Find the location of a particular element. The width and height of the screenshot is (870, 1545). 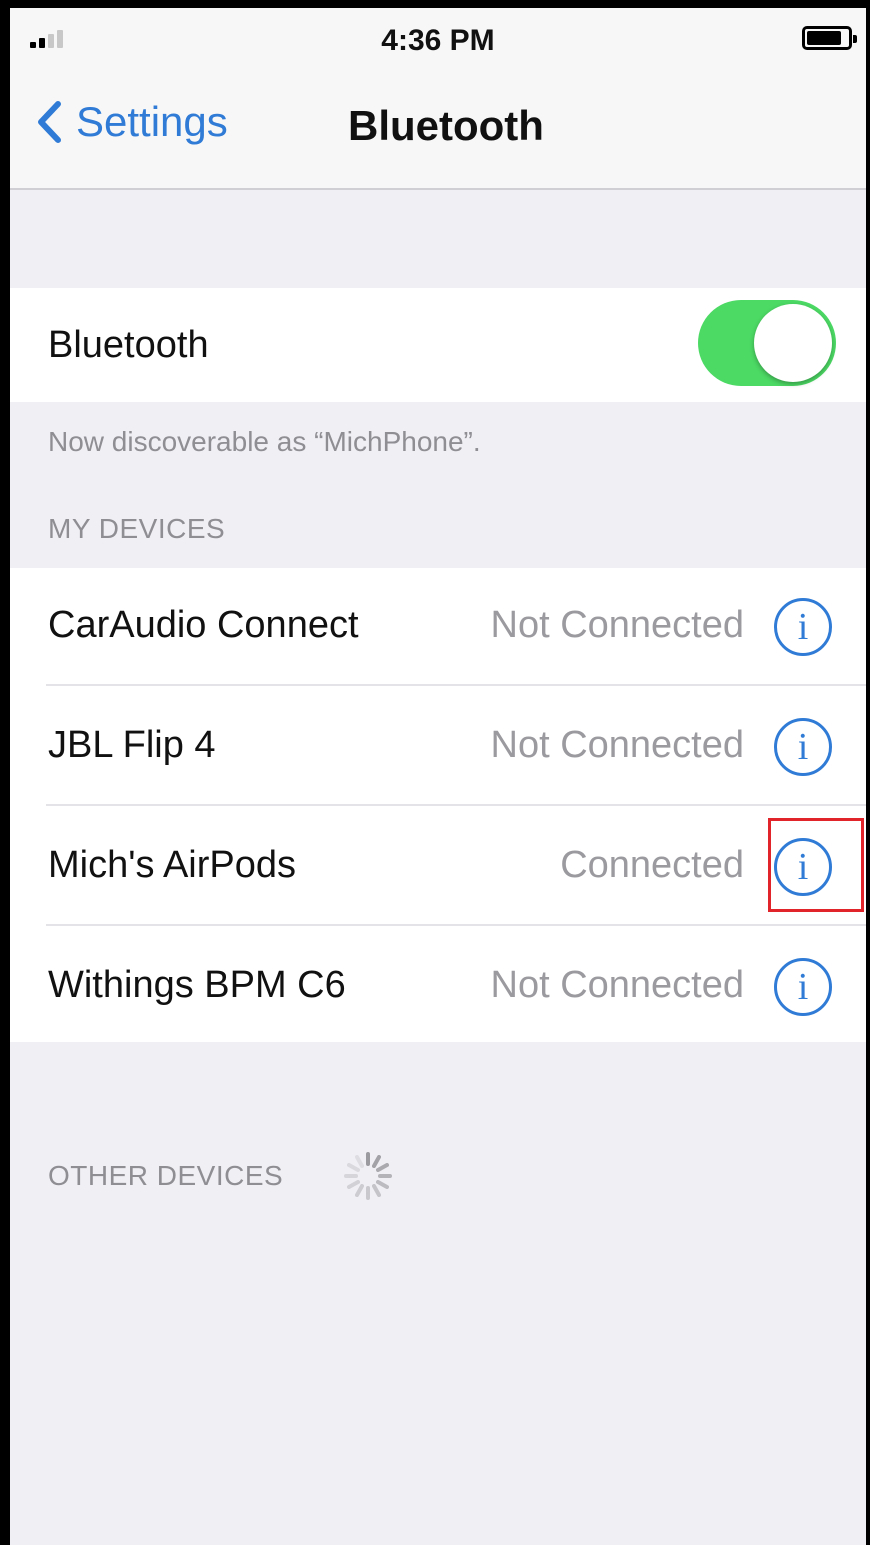

device-row: Withings BPM C6 Not Connected i is located at coordinates (438, 987).